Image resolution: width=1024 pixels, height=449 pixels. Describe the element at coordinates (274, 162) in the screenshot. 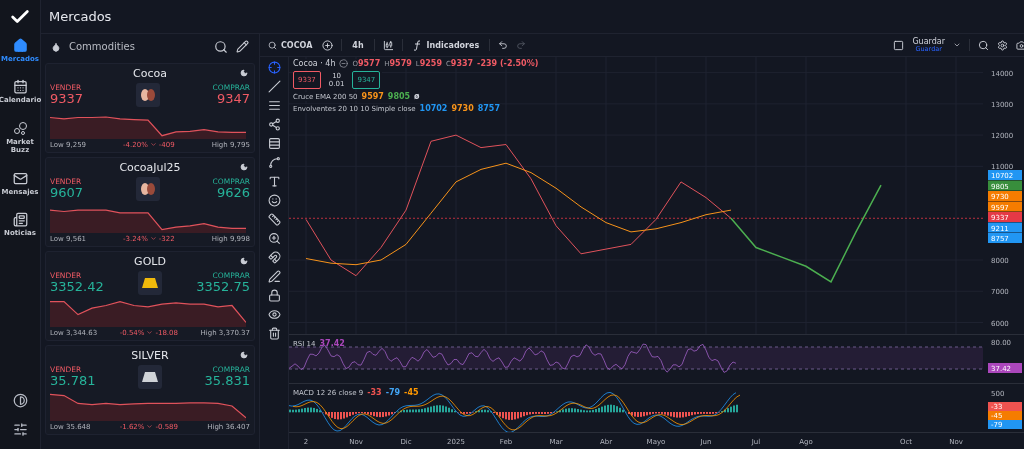

I see `wave-icon` at that location.